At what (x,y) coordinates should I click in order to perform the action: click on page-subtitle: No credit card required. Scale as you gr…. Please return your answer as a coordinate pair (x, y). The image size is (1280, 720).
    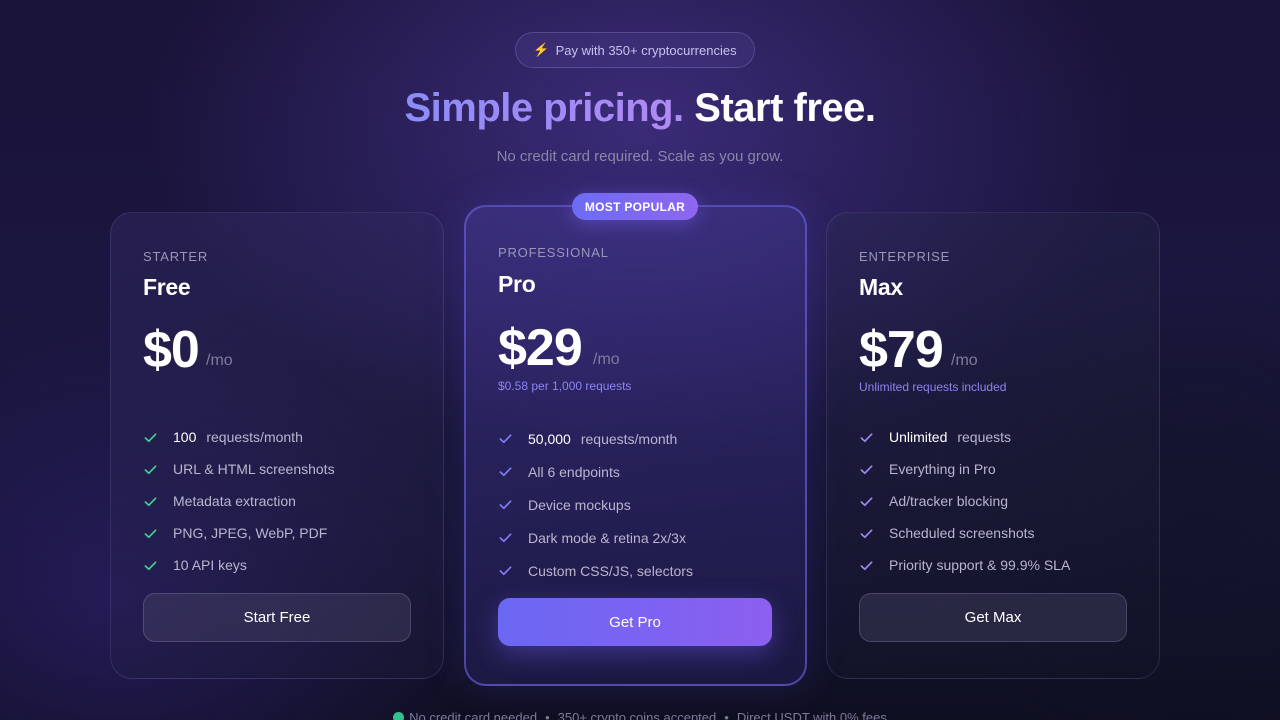
    Looking at the image, I should click on (640, 156).